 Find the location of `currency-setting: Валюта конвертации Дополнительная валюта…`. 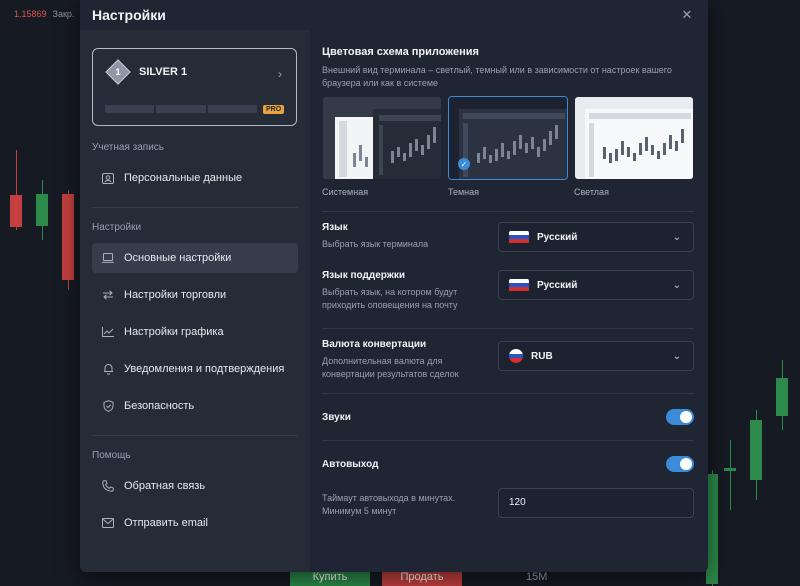

currency-setting: Валюта конвертации Дополнительная валюта… is located at coordinates (508, 360).